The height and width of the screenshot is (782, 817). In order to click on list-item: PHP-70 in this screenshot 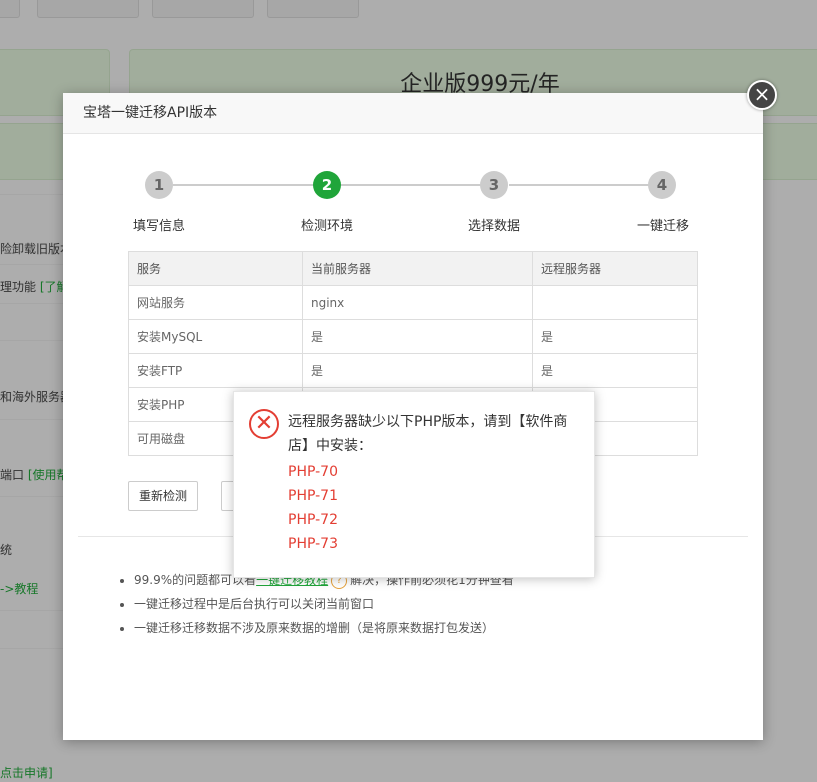, I will do `click(313, 472)`.